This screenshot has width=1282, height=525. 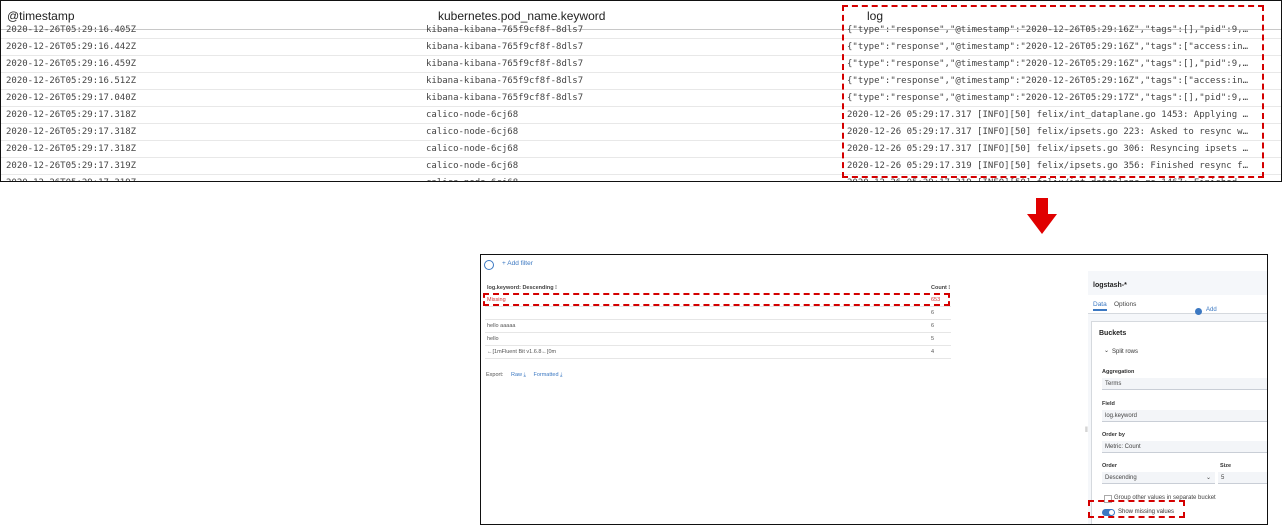 I want to click on add-filter-link: + Add filter, so click(x=517, y=263).